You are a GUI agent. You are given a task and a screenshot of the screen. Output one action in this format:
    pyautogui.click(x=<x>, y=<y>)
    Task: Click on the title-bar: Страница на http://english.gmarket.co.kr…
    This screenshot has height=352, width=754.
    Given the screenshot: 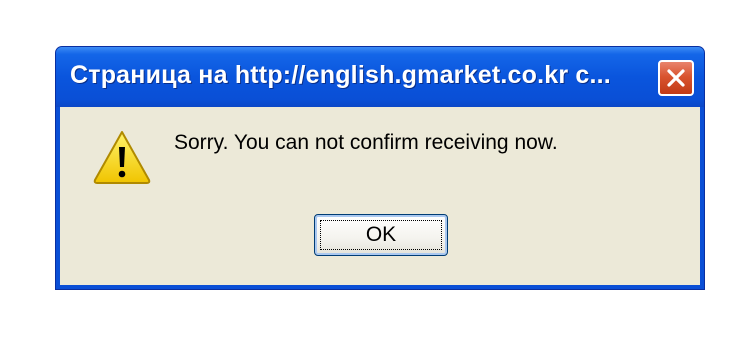 What is the action you would take?
    pyautogui.click(x=380, y=77)
    